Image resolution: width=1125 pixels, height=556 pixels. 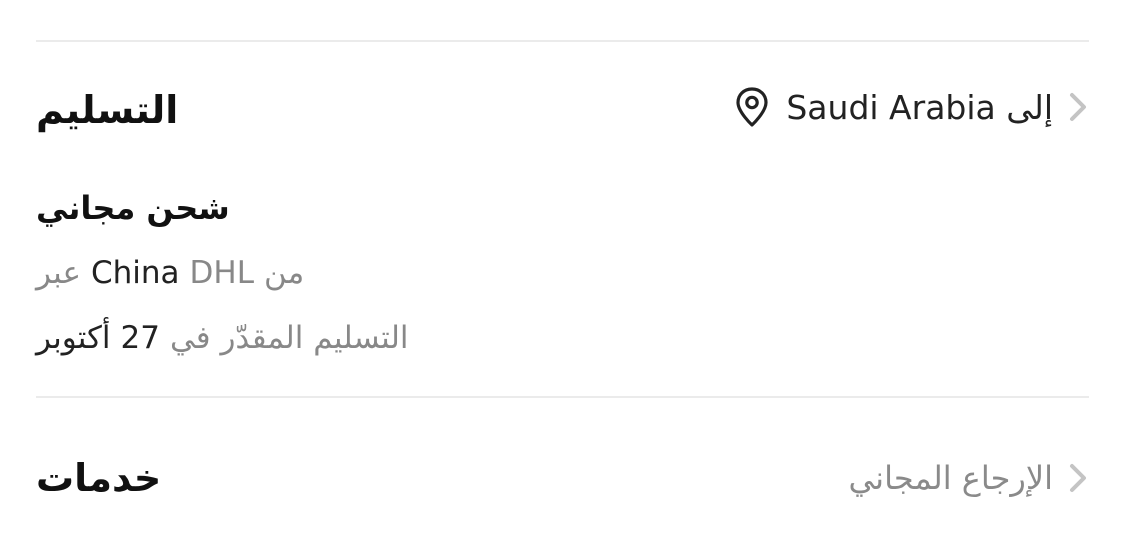 I want to click on destination-selector: إلى Saudi Arabia, so click(x=911, y=107).